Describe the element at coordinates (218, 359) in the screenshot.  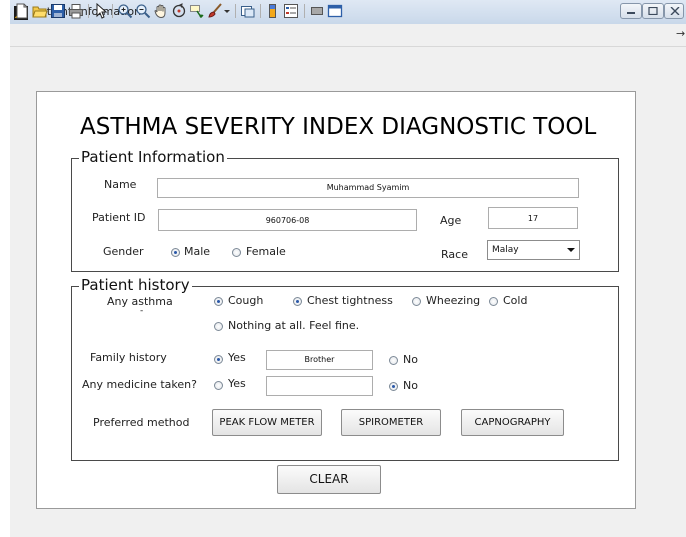
I see `family-yes-radio` at that location.